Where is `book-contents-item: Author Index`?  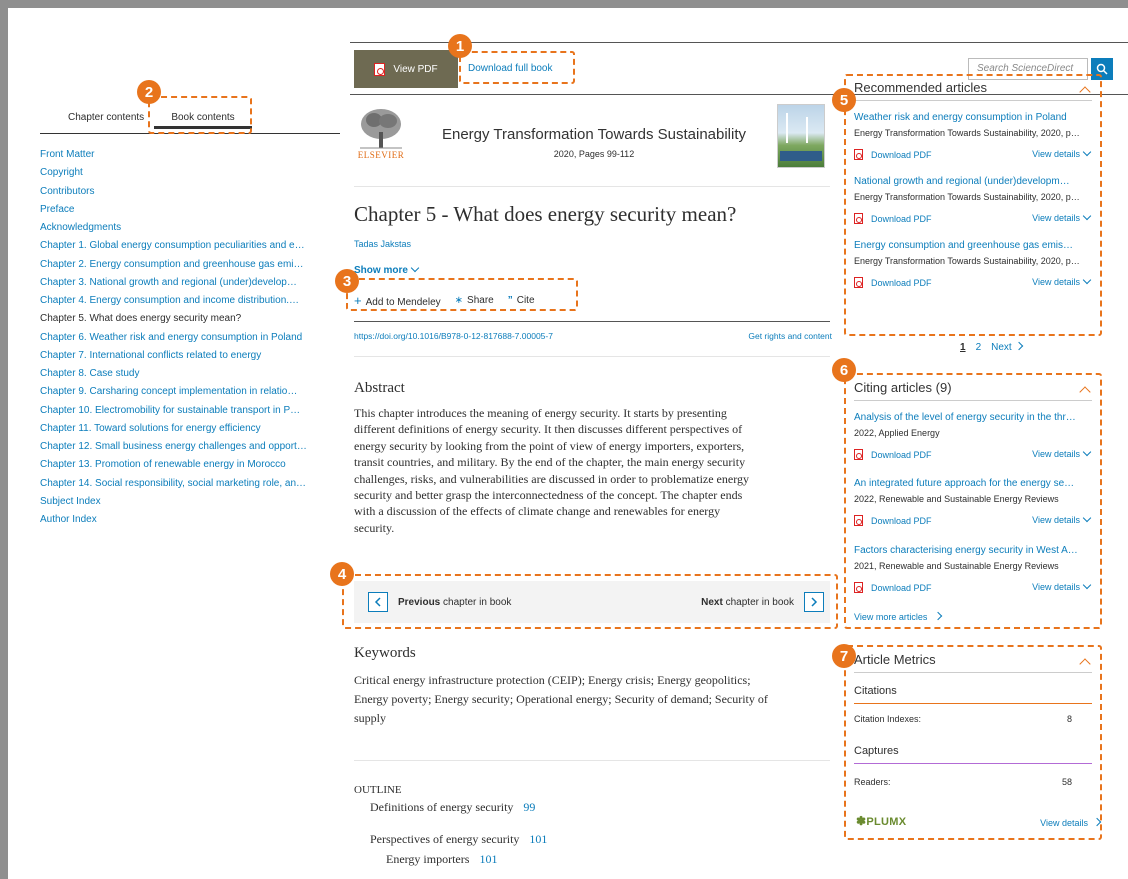 book-contents-item: Author Index is located at coordinates (68, 519).